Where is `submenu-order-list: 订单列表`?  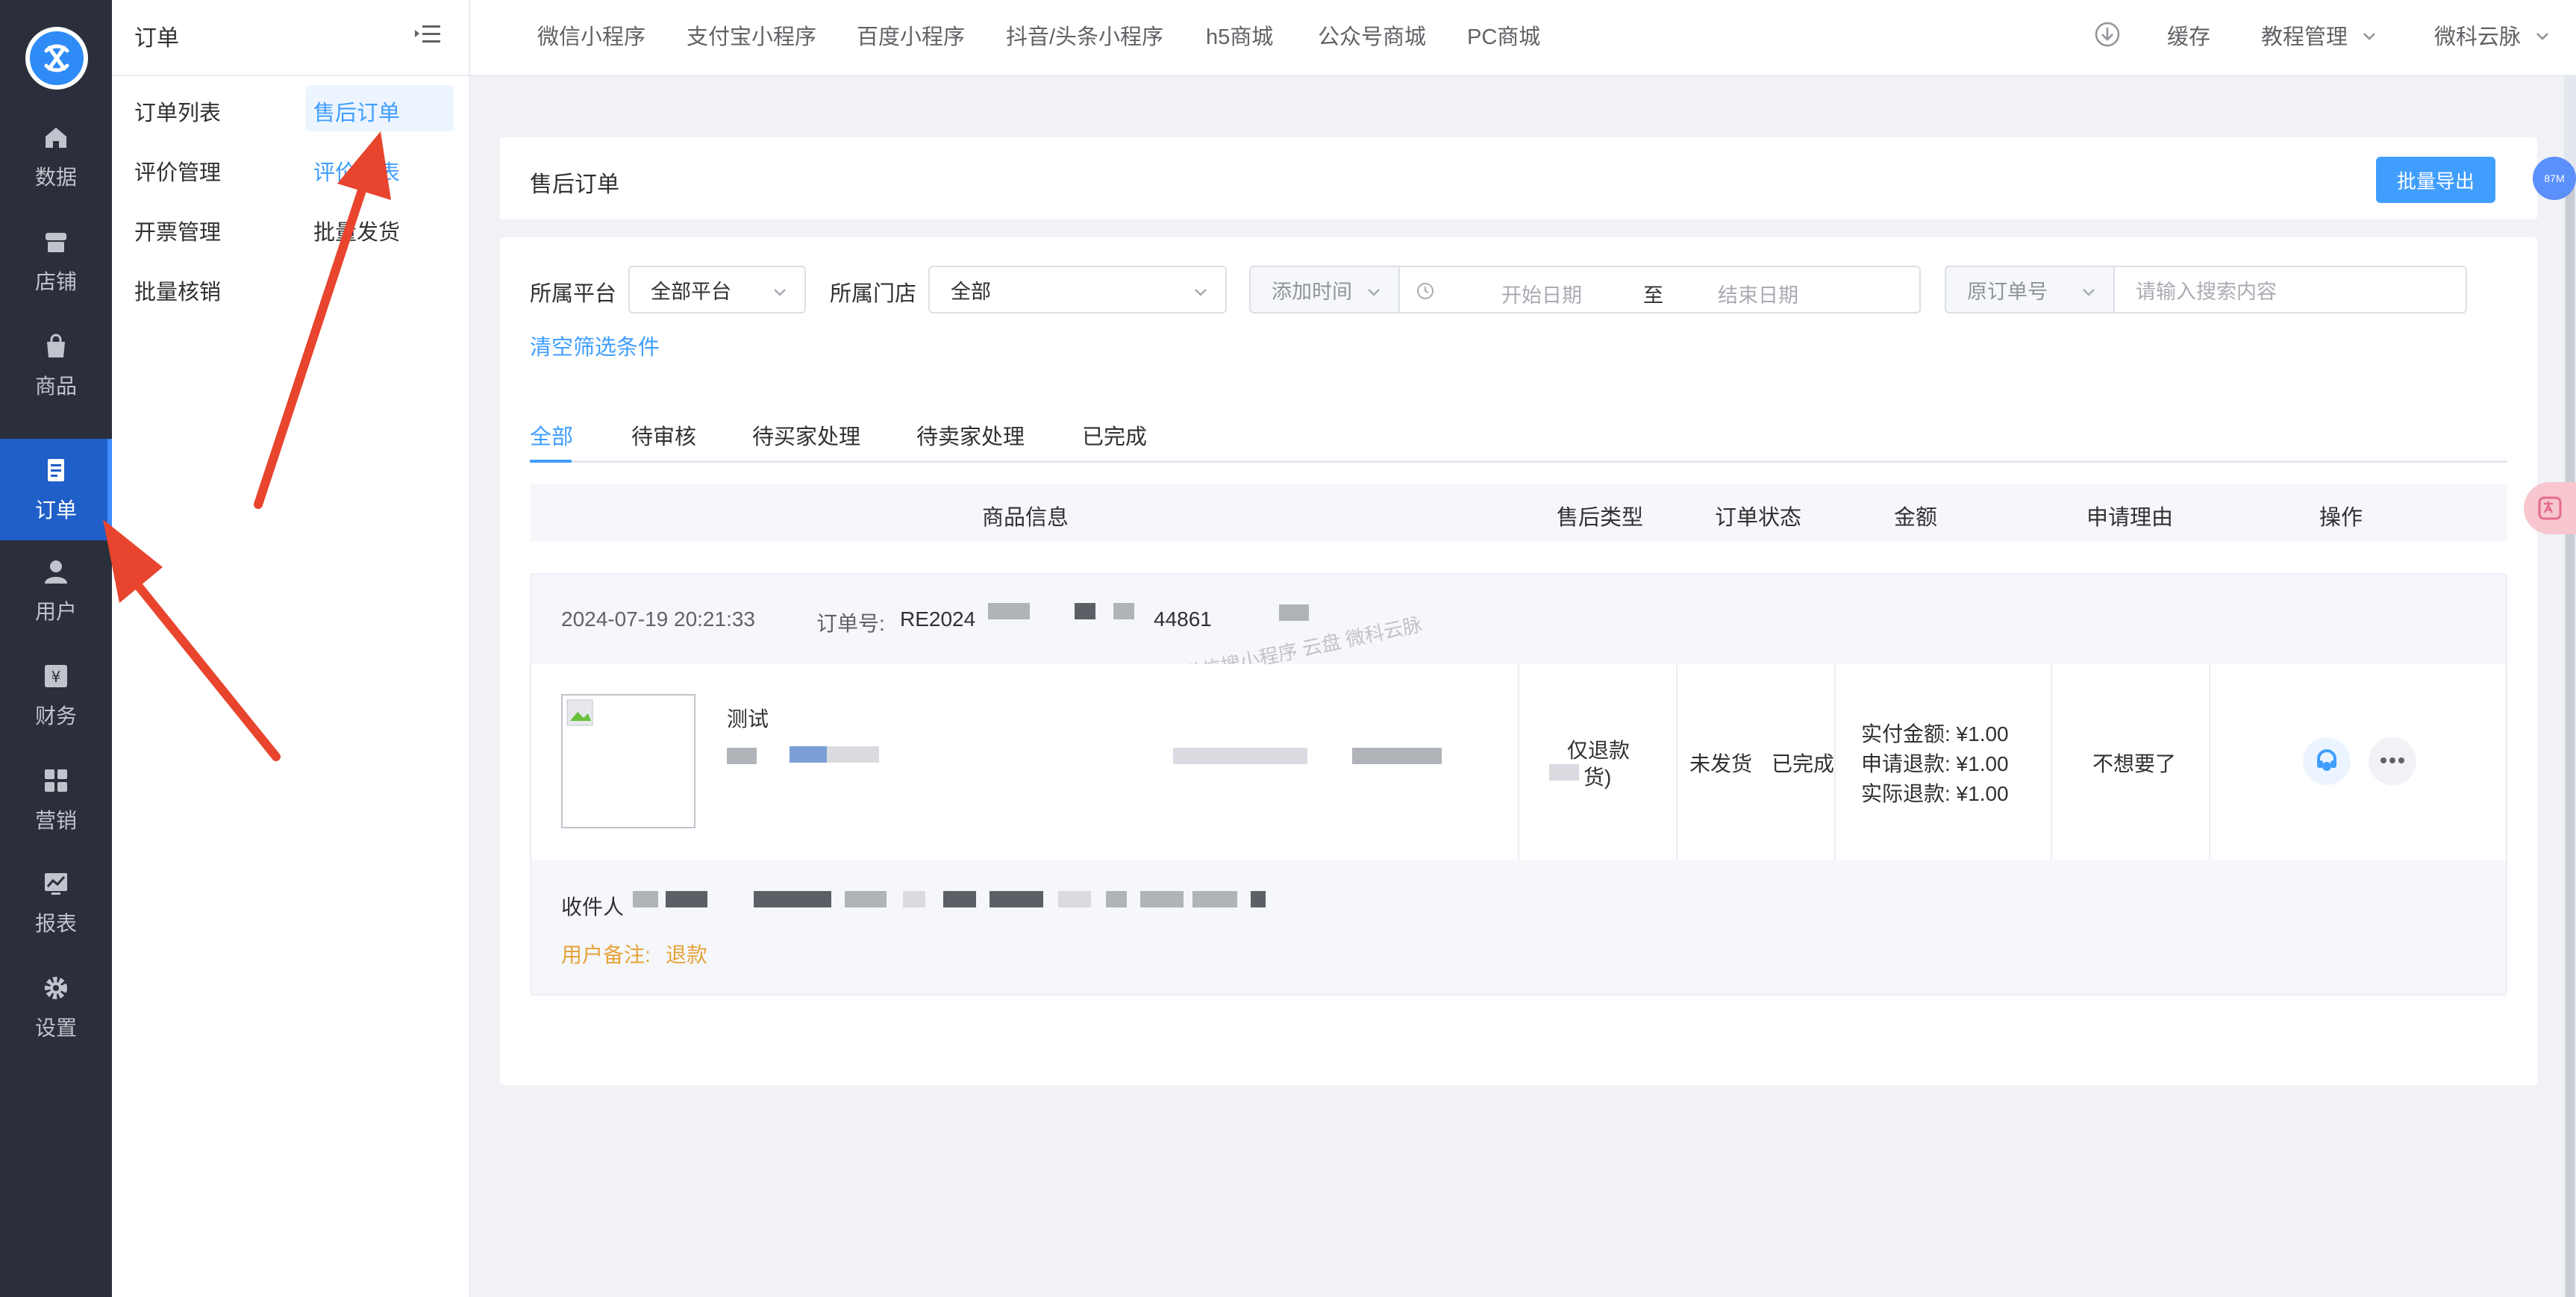 submenu-order-list: 订单列表 is located at coordinates (177, 111).